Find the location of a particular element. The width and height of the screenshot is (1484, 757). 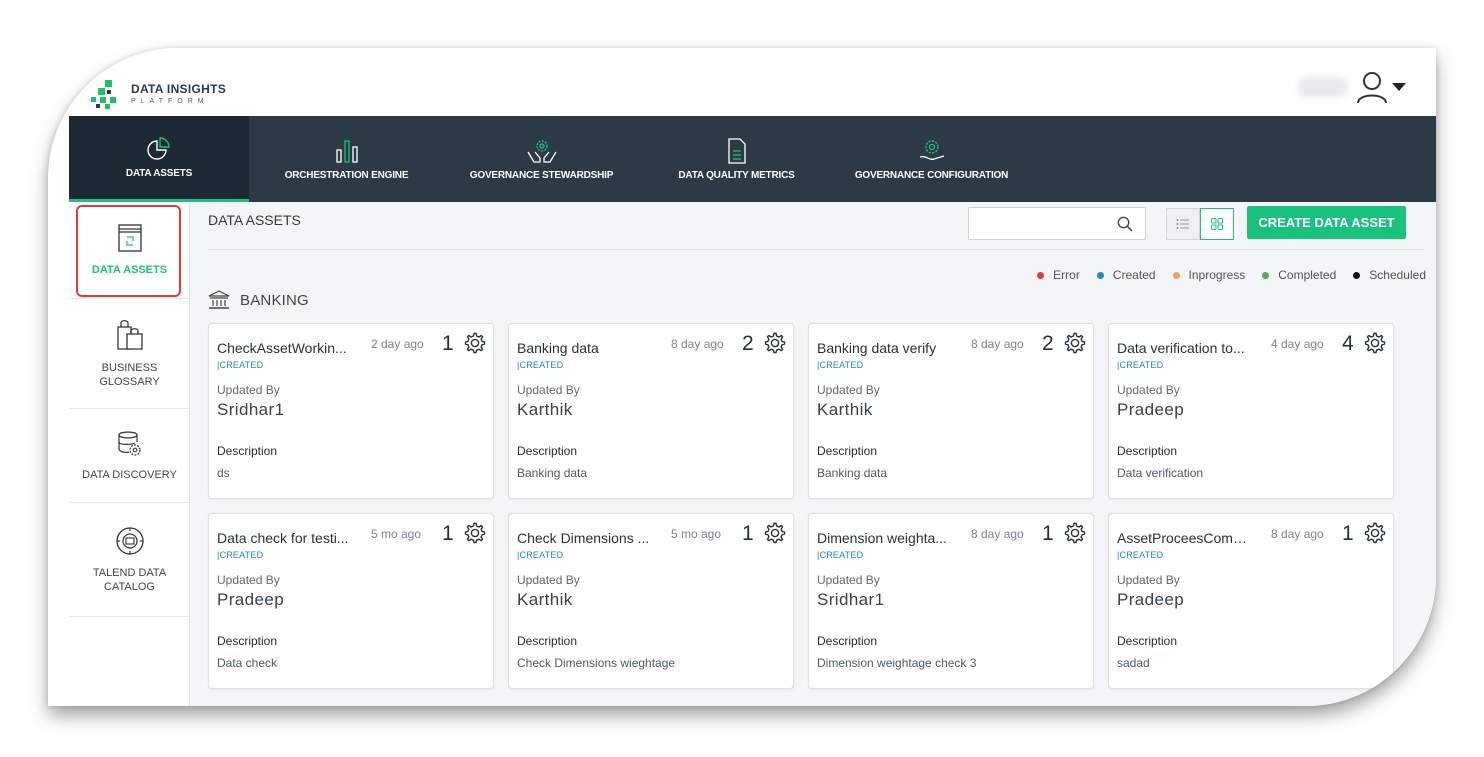

asset-updated-ago: 2 day ago is located at coordinates (397, 344).